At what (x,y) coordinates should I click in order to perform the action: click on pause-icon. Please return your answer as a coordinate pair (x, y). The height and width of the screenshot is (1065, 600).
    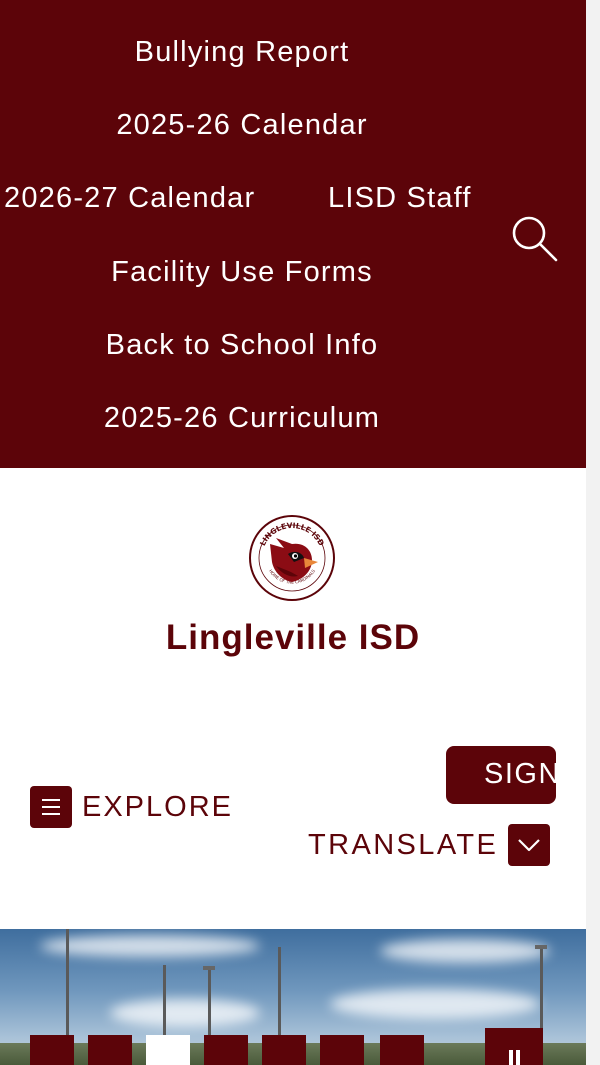
    Looking at the image, I should click on (511, 1057).